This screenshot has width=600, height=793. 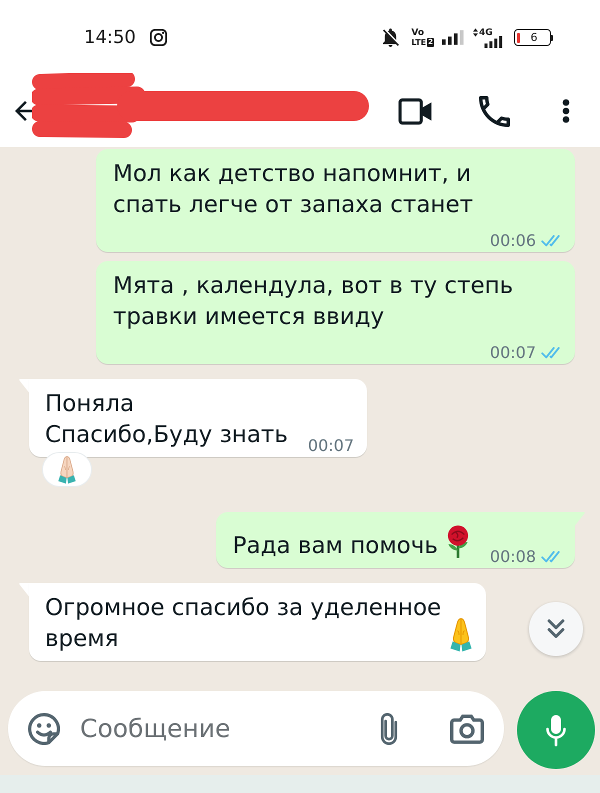 What do you see at coordinates (467, 729) in the screenshot?
I see `camera-icon` at bounding box center [467, 729].